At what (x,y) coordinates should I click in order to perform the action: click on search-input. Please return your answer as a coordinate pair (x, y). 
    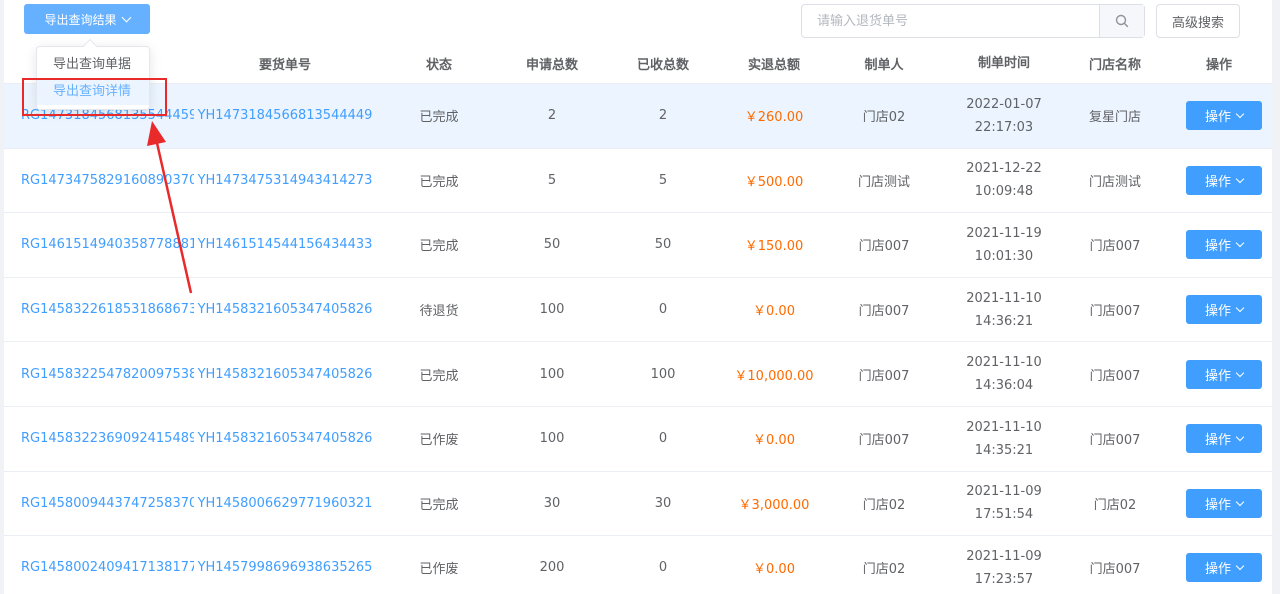
    Looking at the image, I should click on (950, 21).